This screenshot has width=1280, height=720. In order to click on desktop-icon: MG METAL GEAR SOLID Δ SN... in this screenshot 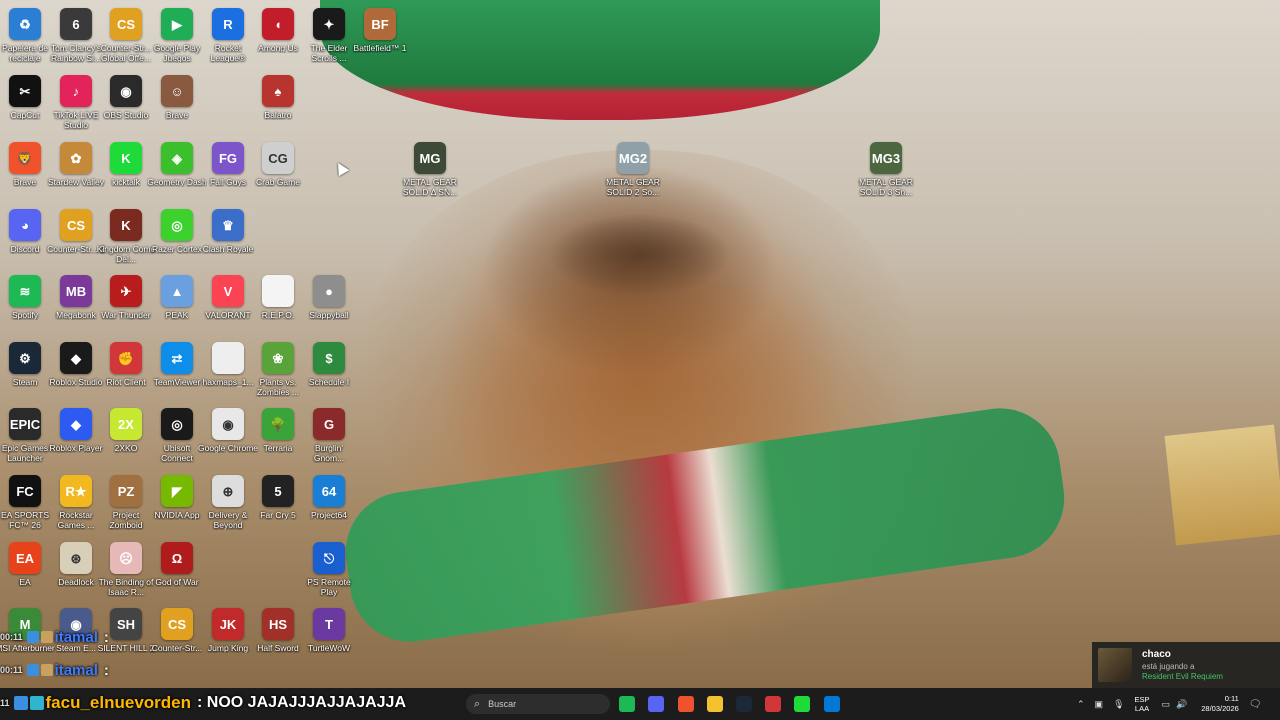, I will do `click(430, 170)`.